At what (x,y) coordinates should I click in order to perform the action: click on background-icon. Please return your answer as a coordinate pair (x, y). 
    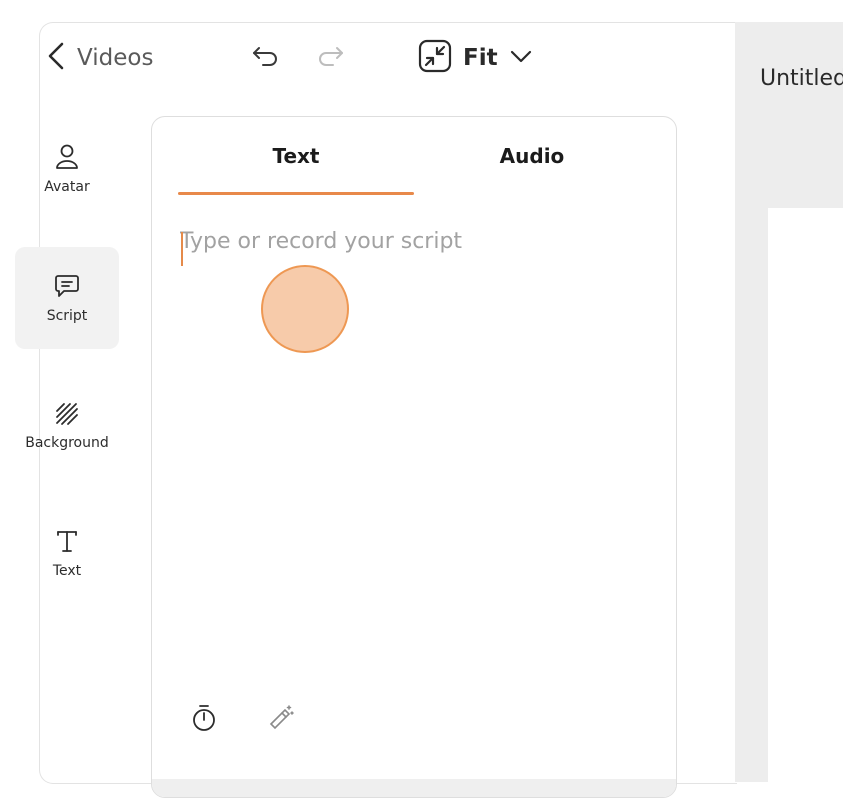
    Looking at the image, I should click on (67, 416).